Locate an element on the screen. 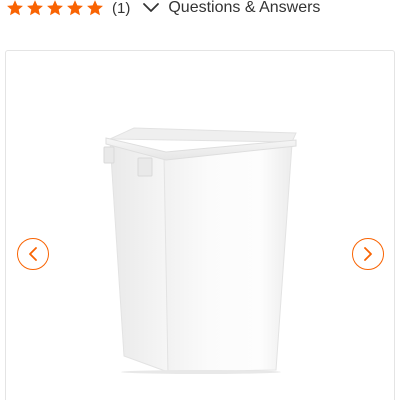  next-image-button is located at coordinates (368, 254).